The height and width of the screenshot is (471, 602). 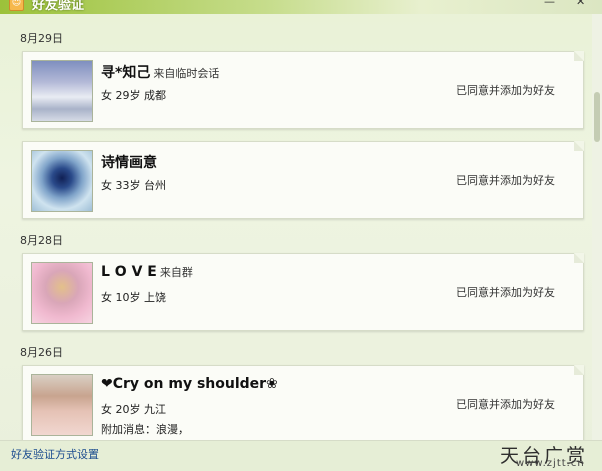 What do you see at coordinates (301, 455) in the screenshot?
I see `footer-bar: 好友验证方式设置 天台广赏 www.zjtt.cn` at bounding box center [301, 455].